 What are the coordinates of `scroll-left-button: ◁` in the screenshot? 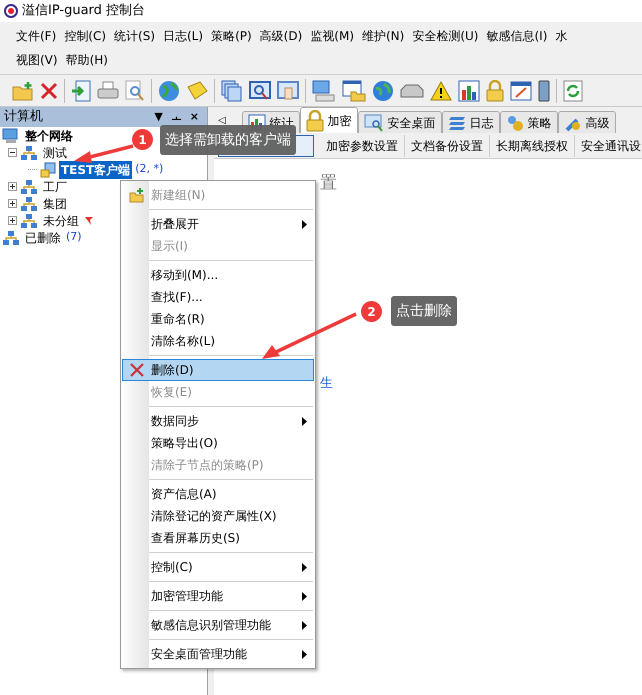 It's located at (222, 120).